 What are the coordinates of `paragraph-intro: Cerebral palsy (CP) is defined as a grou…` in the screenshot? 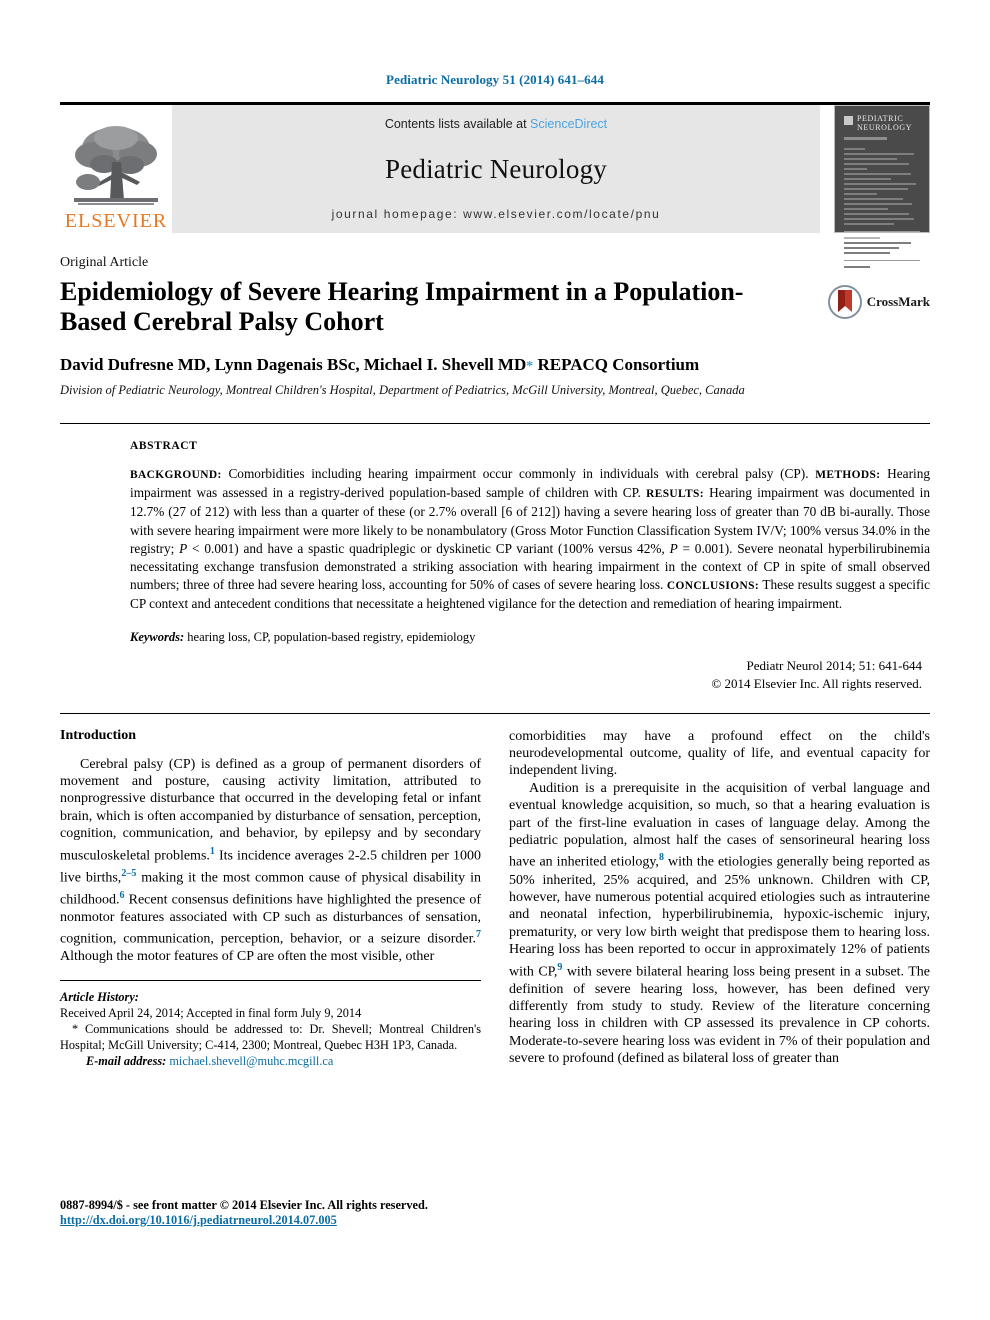 It's located at (270, 861).